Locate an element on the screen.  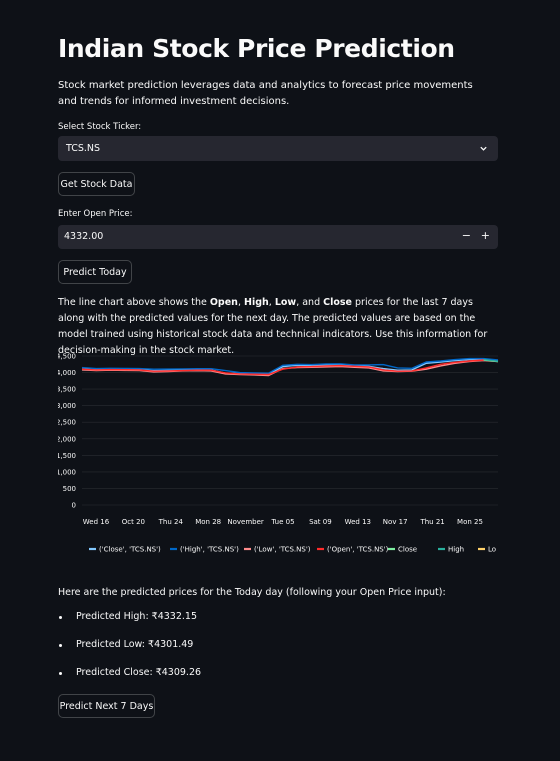
legend-label: ('Open', 'TCS.NS') is located at coordinates (358, 550).